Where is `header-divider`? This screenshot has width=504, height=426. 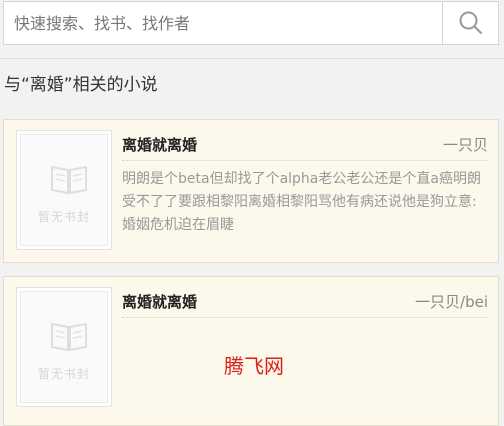
header-divider is located at coordinates (252, 58).